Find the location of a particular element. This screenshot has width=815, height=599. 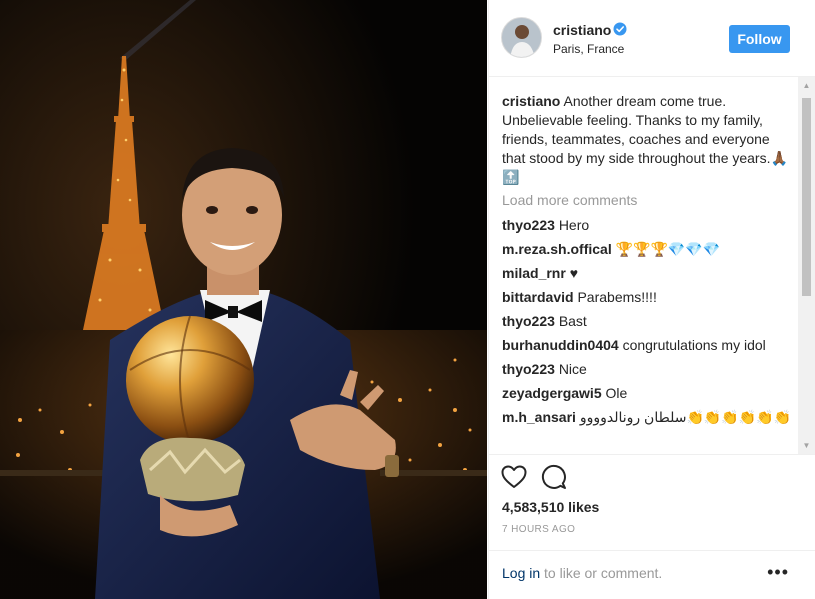

comment-item: burhanuddin0404 congrutulations my idol is located at coordinates (648, 345).